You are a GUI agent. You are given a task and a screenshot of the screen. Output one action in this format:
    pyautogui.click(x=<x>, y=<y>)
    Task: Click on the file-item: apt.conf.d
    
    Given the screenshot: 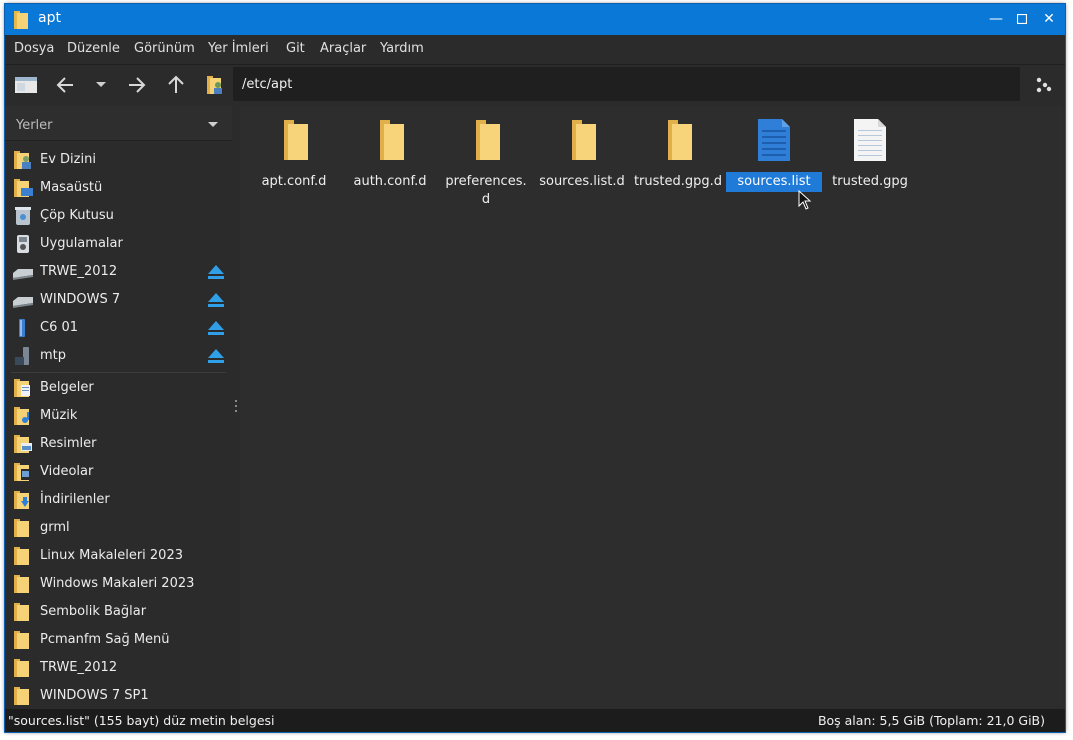 What is the action you would take?
    pyautogui.click(x=294, y=160)
    